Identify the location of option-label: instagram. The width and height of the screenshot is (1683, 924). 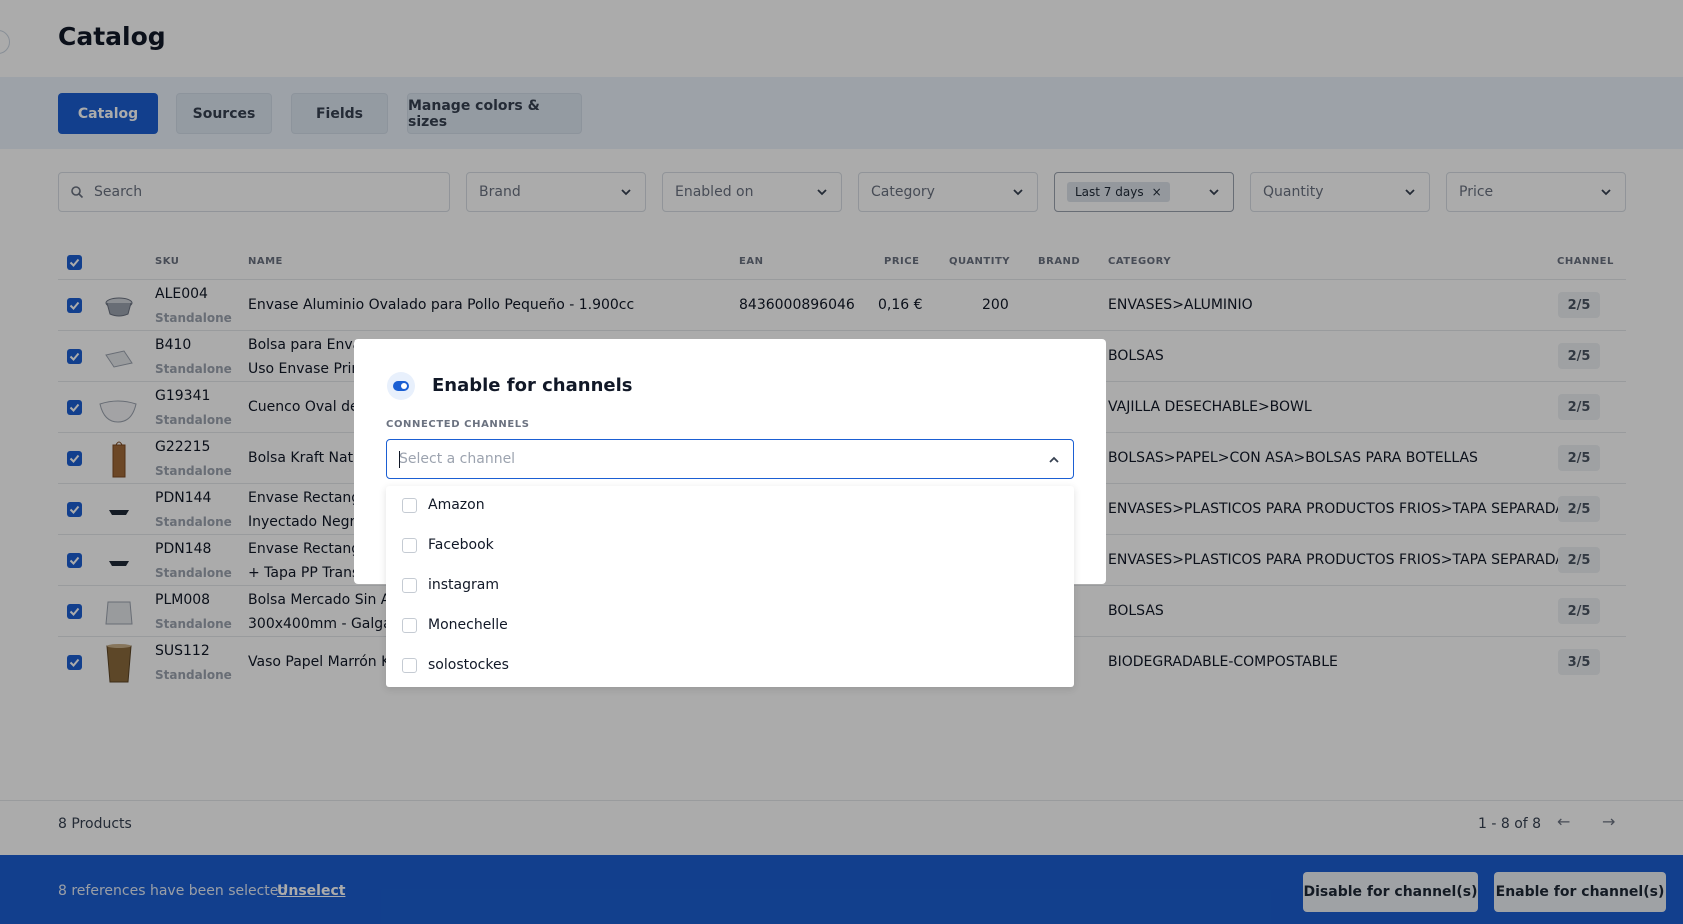
(463, 585).